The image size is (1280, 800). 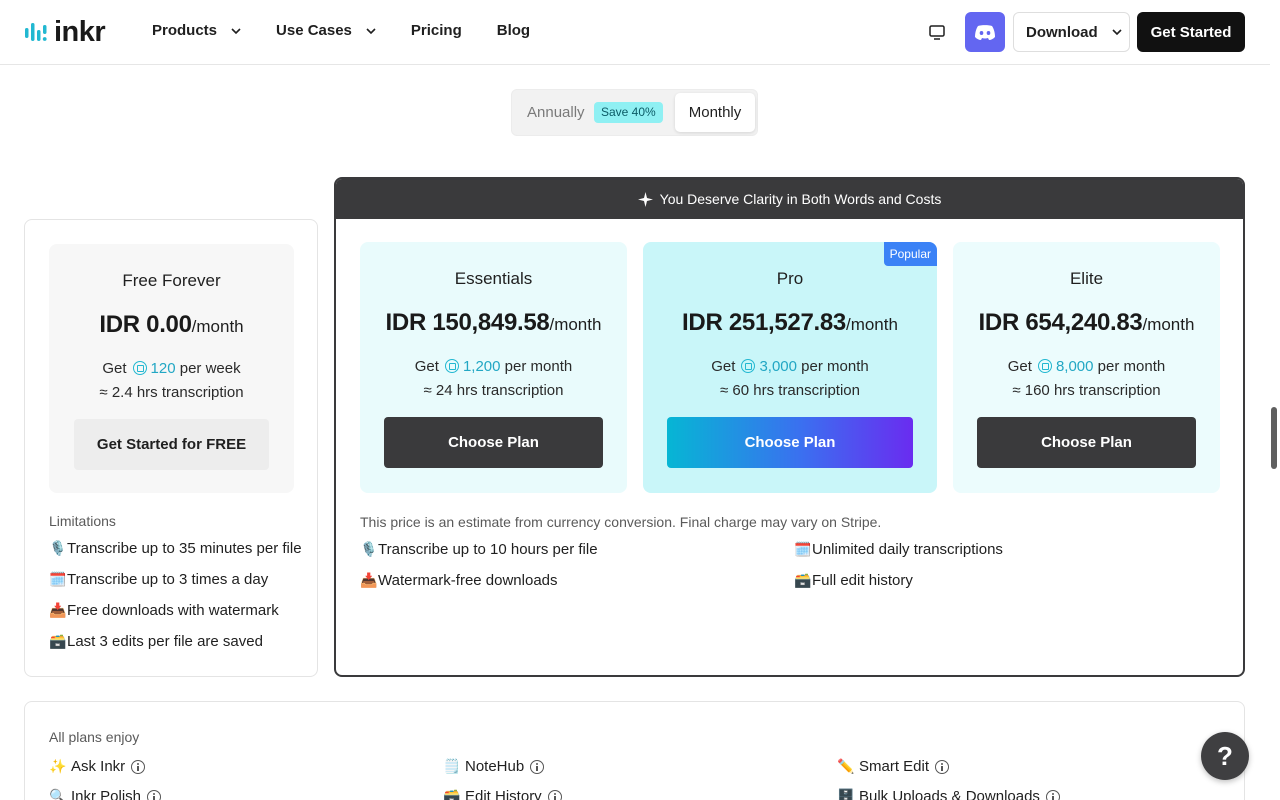 I want to click on plan-credits: Get 8,000 per month, so click(x=1086, y=366).